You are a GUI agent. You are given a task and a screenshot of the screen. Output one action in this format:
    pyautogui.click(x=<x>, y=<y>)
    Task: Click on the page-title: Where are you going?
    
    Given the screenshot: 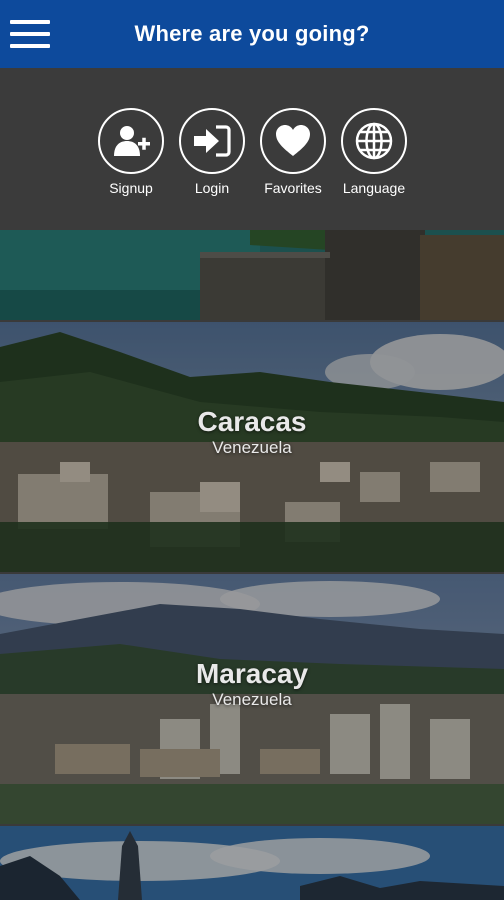 What is the action you would take?
    pyautogui.click(x=252, y=33)
    